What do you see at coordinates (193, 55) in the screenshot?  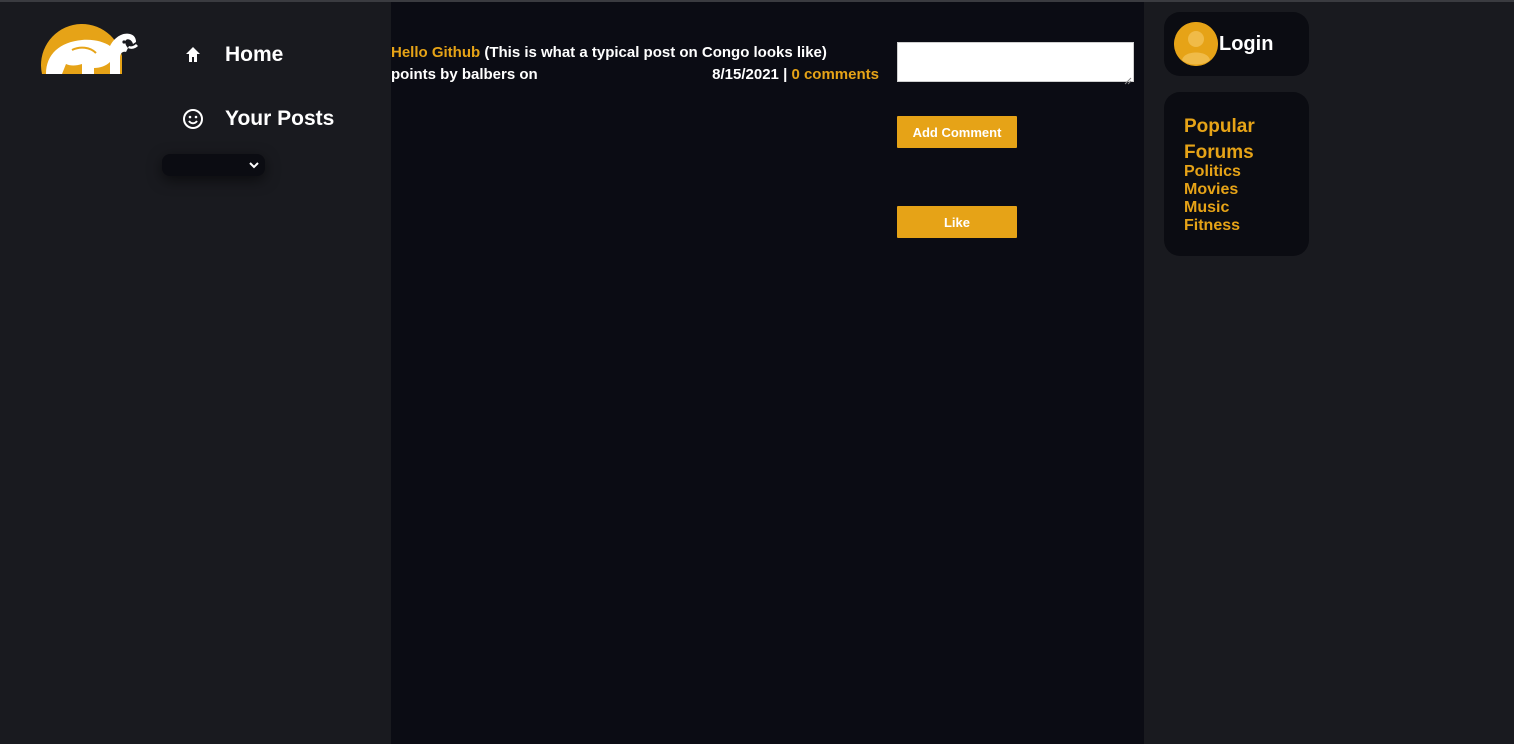 I see `home-icon` at bounding box center [193, 55].